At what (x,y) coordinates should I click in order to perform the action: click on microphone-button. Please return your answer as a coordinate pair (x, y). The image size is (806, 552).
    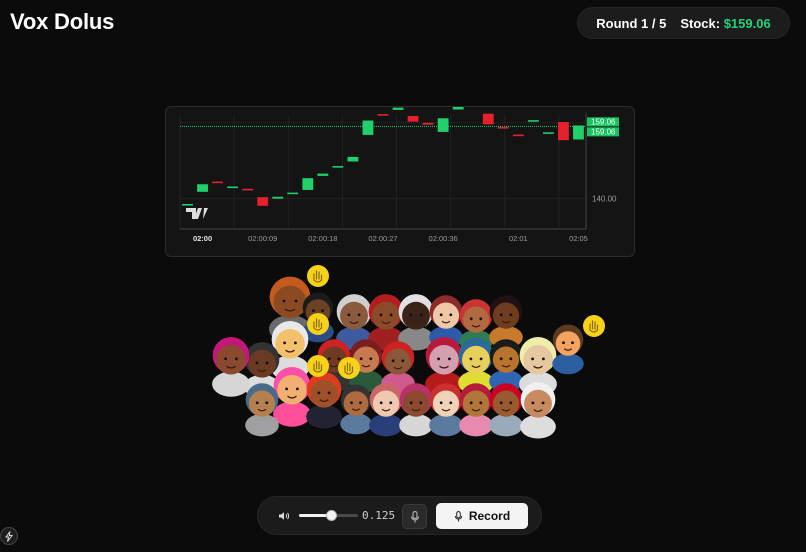
    Looking at the image, I should click on (414, 516).